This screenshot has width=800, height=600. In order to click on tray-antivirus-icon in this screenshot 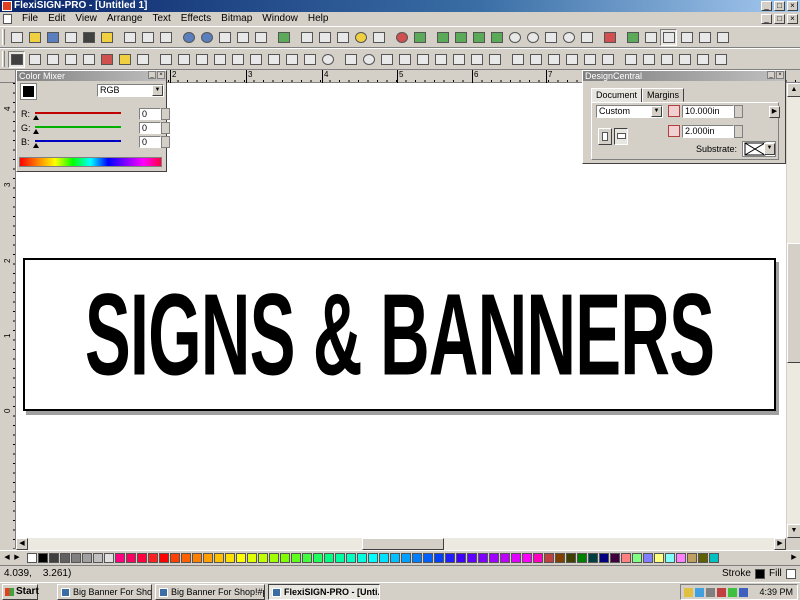, I will do `click(721, 592)`.